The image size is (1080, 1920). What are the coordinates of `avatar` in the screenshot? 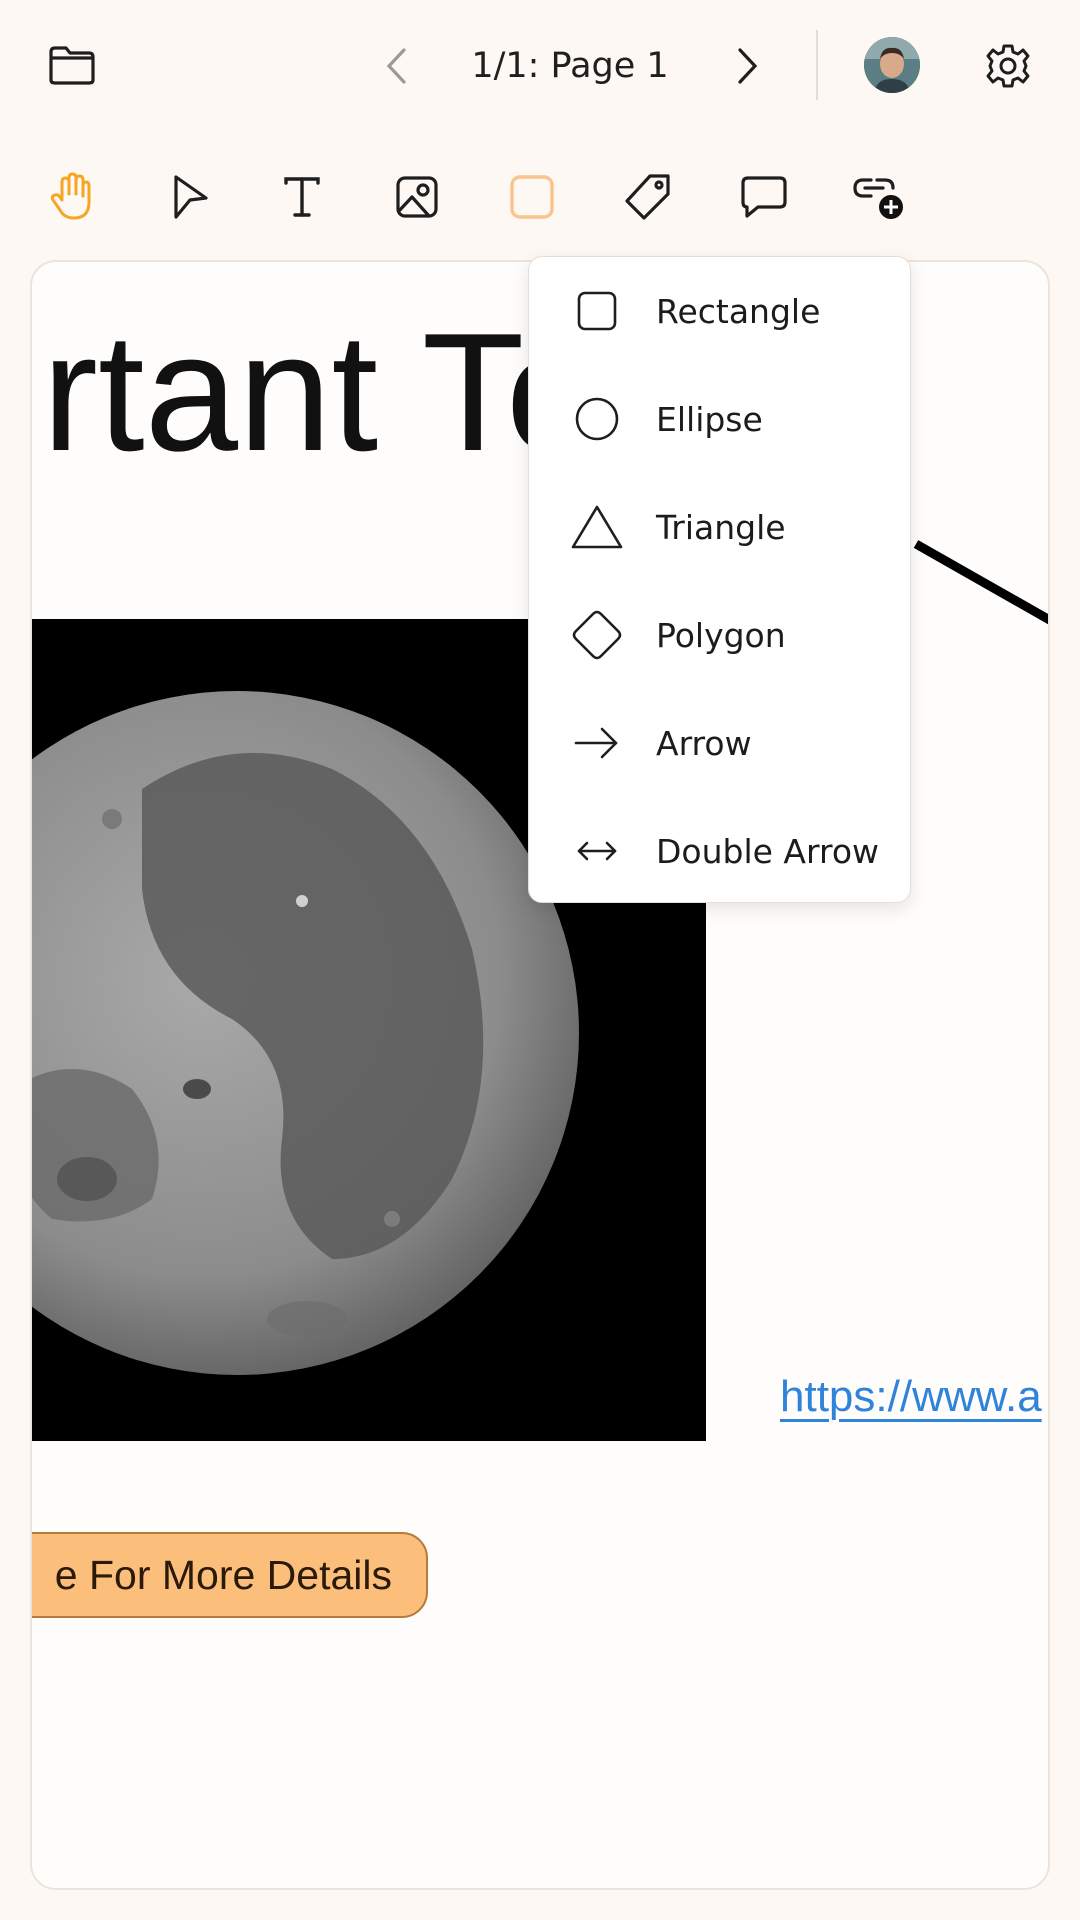 It's located at (892, 65).